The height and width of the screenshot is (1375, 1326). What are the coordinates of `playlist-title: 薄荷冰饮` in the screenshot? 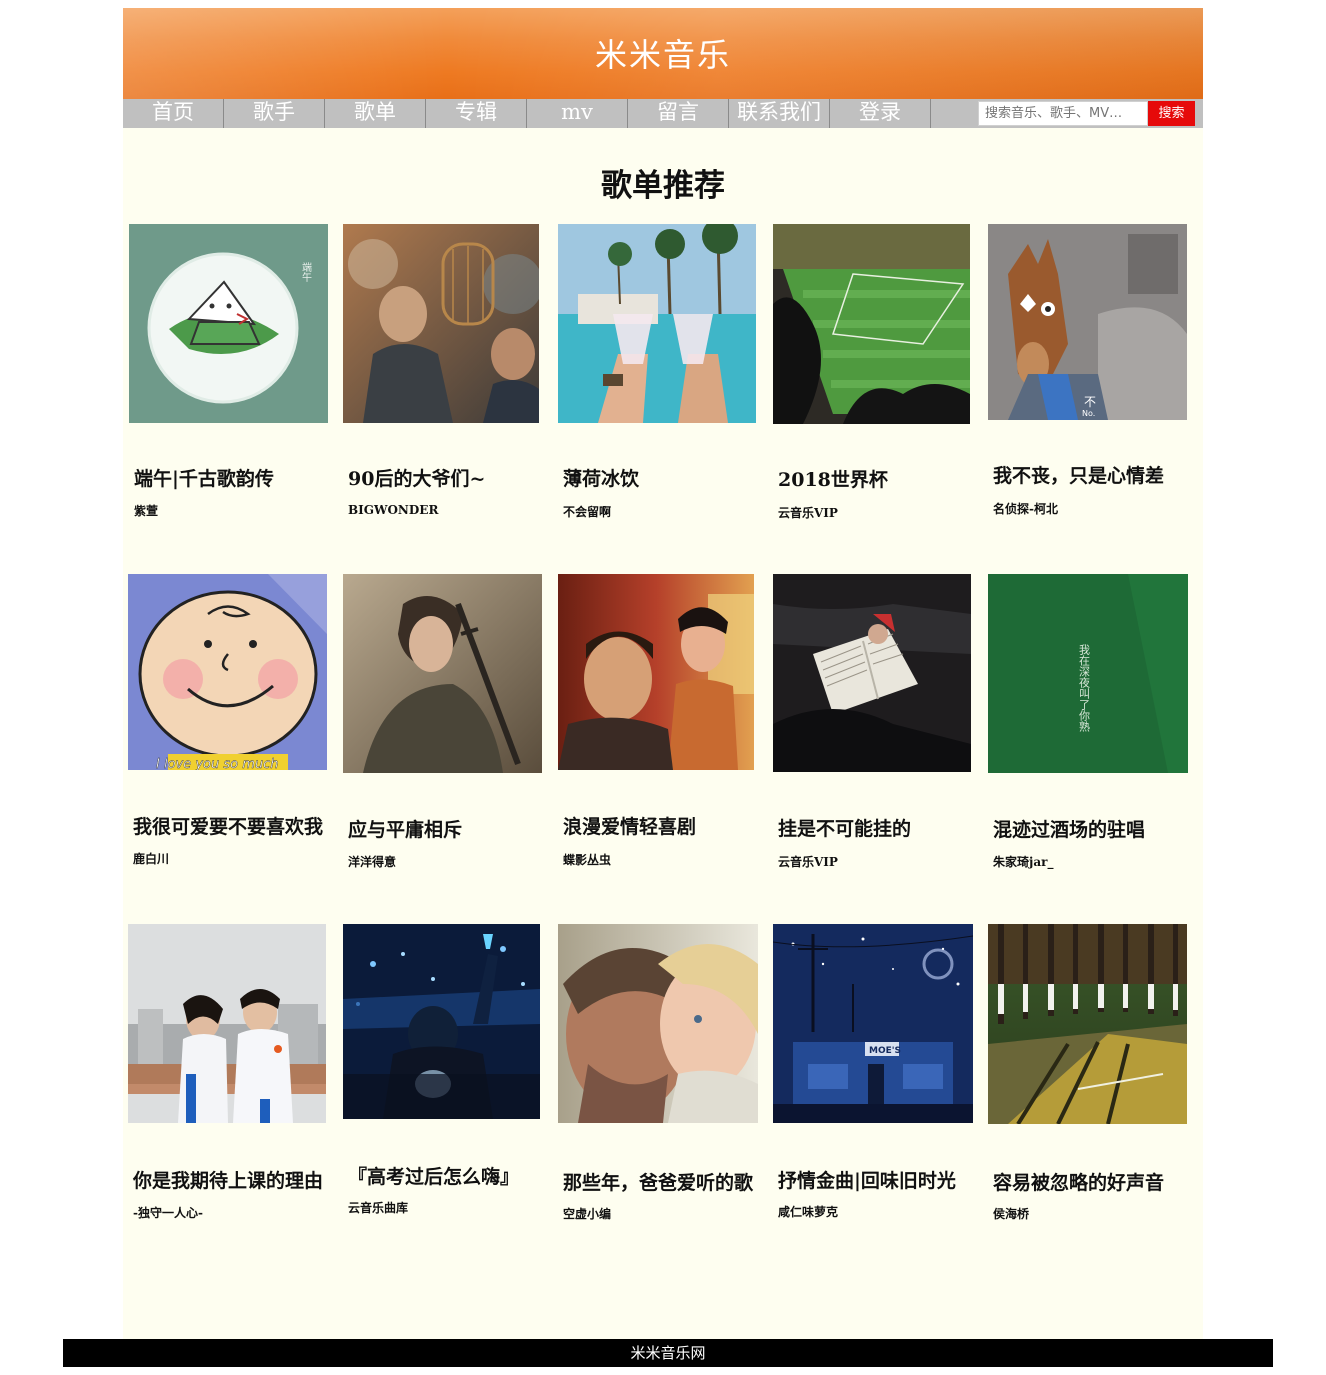 It's located at (601, 477).